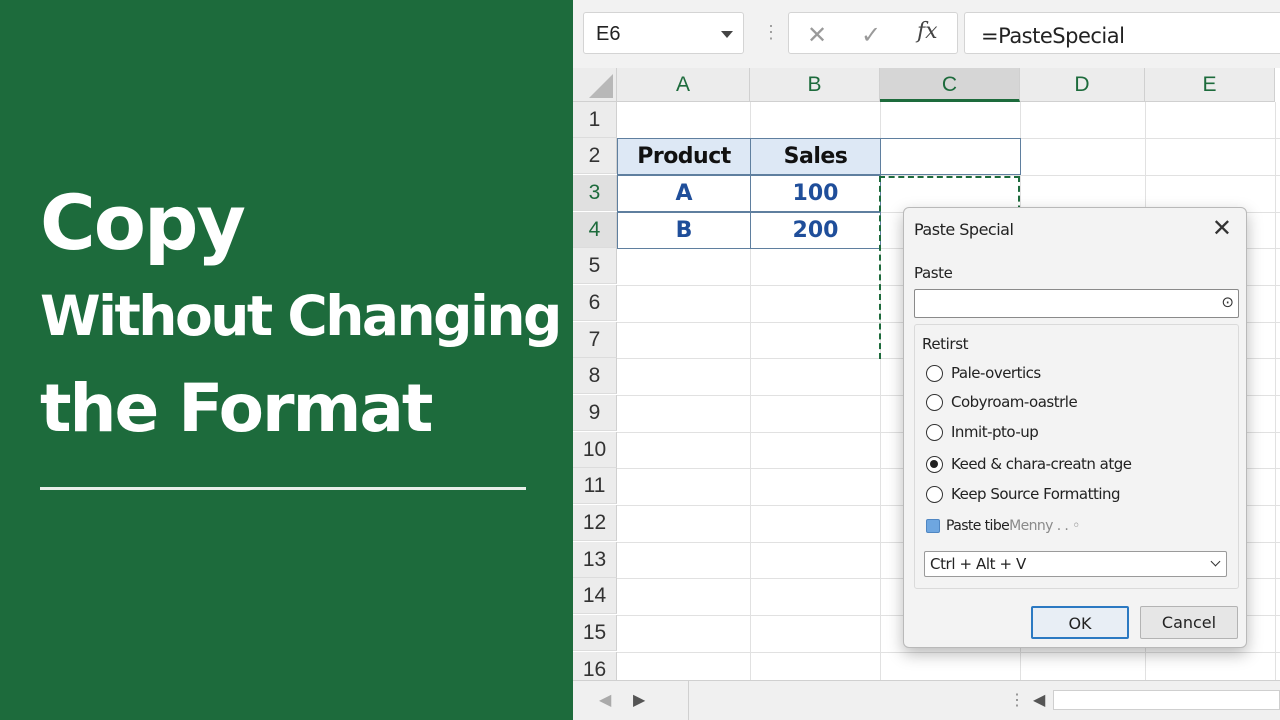  I want to click on row-header-14: 14, so click(595, 596).